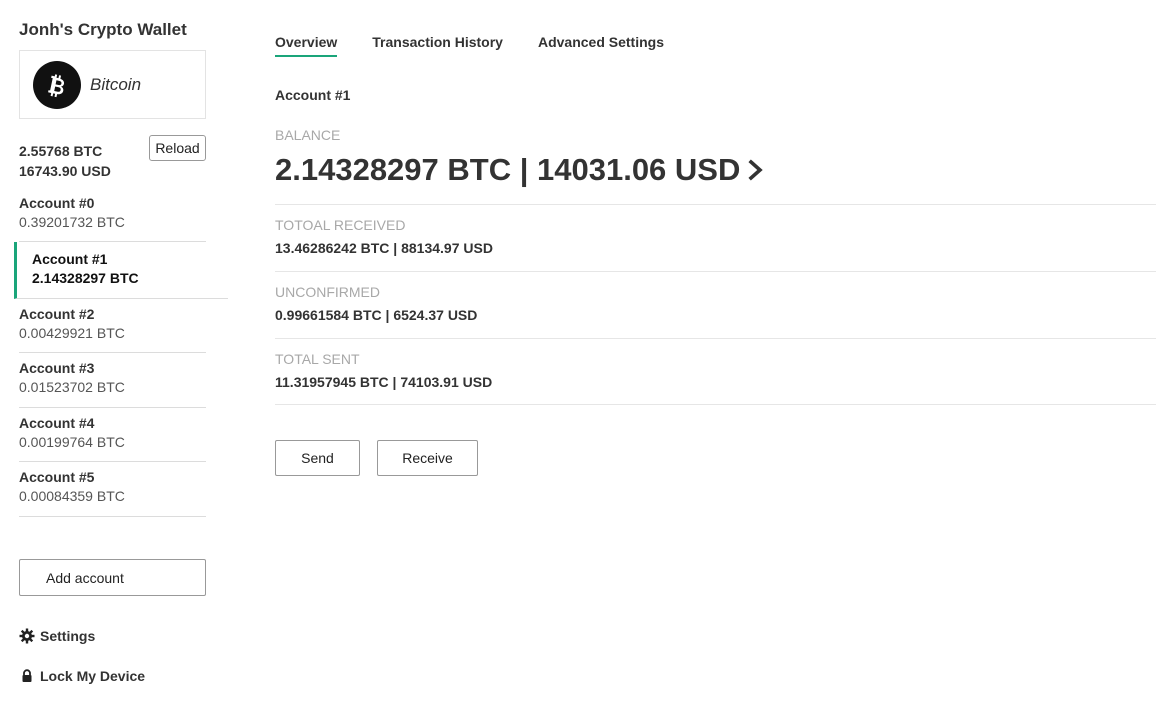 Image resolution: width=1172 pixels, height=718 pixels. I want to click on lock-icon, so click(27, 676).